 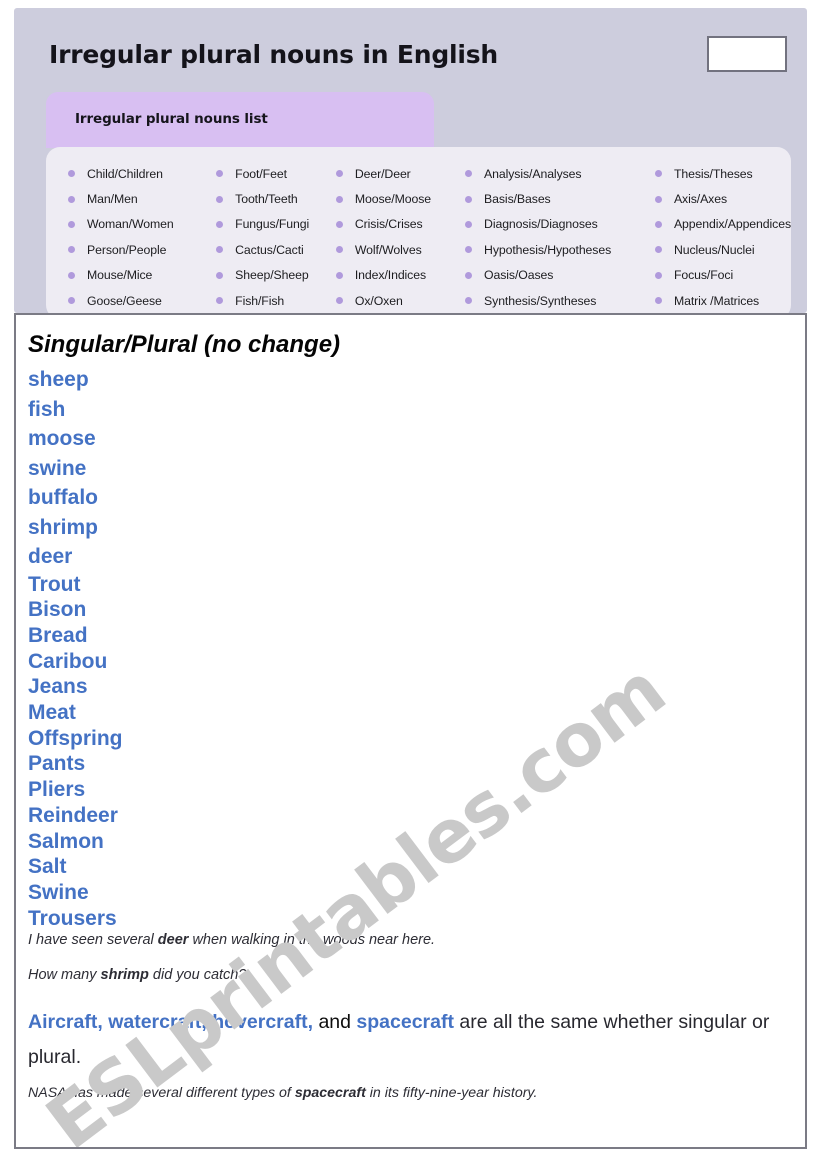 I want to click on noun-pair-item: Analysis/Analyses, so click(x=549, y=173).